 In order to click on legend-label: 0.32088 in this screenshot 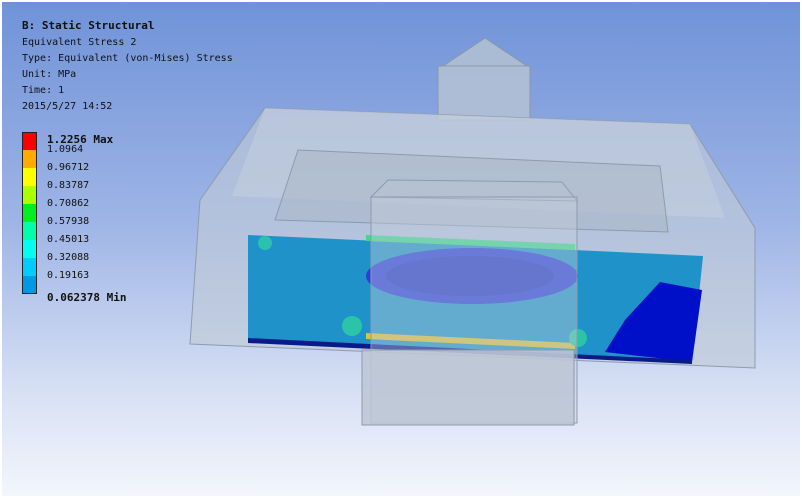, I will do `click(68, 257)`.